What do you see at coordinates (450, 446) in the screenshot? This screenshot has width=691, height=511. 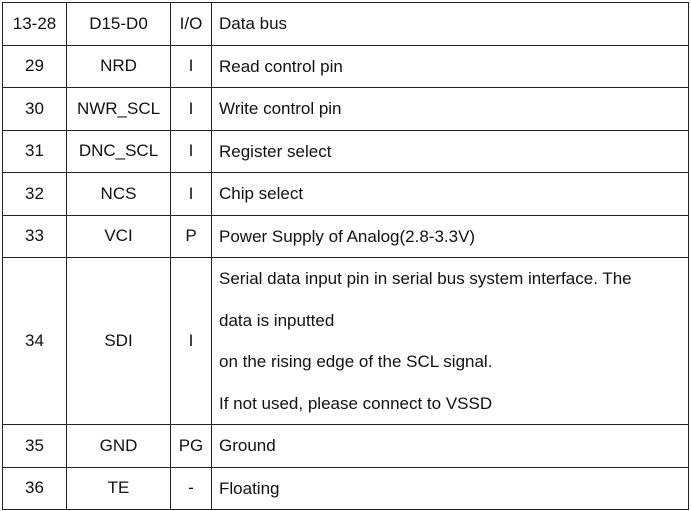 I see `pin-description: Ground` at bounding box center [450, 446].